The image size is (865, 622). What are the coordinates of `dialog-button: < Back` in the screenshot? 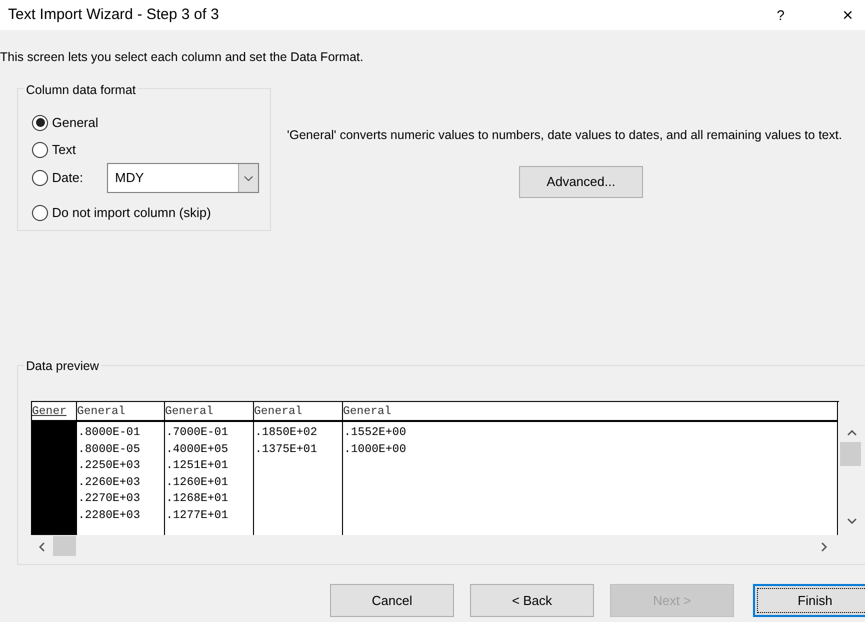 It's located at (532, 600).